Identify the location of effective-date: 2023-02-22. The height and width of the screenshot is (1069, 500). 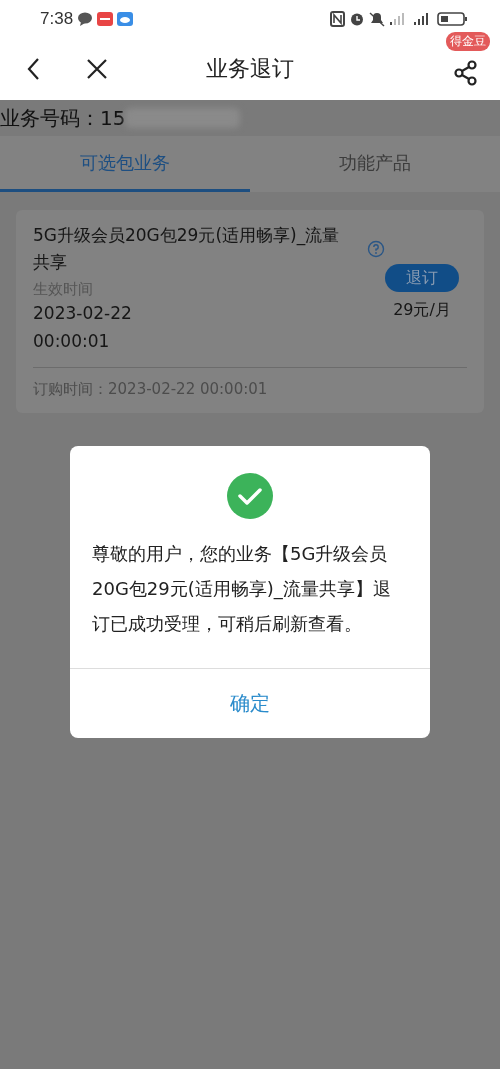
(83, 313).